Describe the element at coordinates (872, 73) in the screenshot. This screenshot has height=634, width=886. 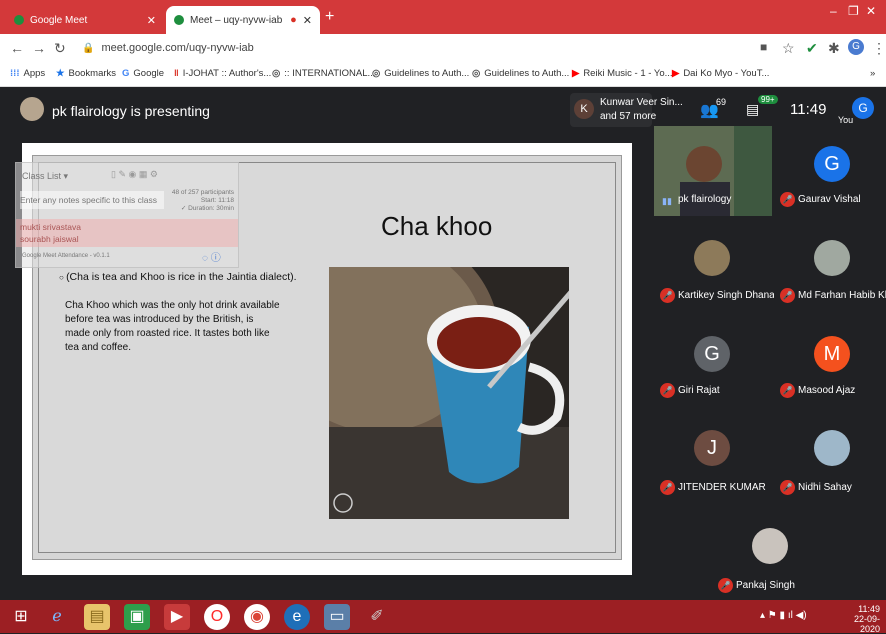
I see `bookmarks-overflow: »` at that location.